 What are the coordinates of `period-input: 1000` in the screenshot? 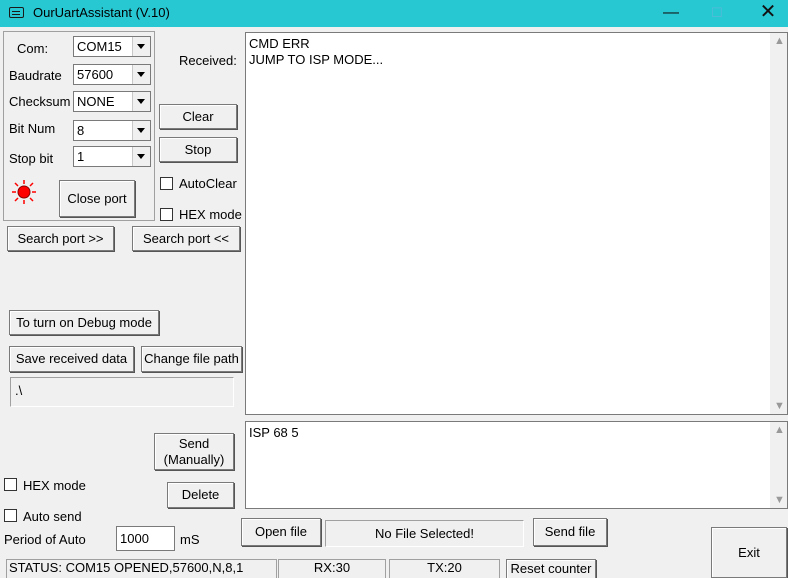 It's located at (145, 538).